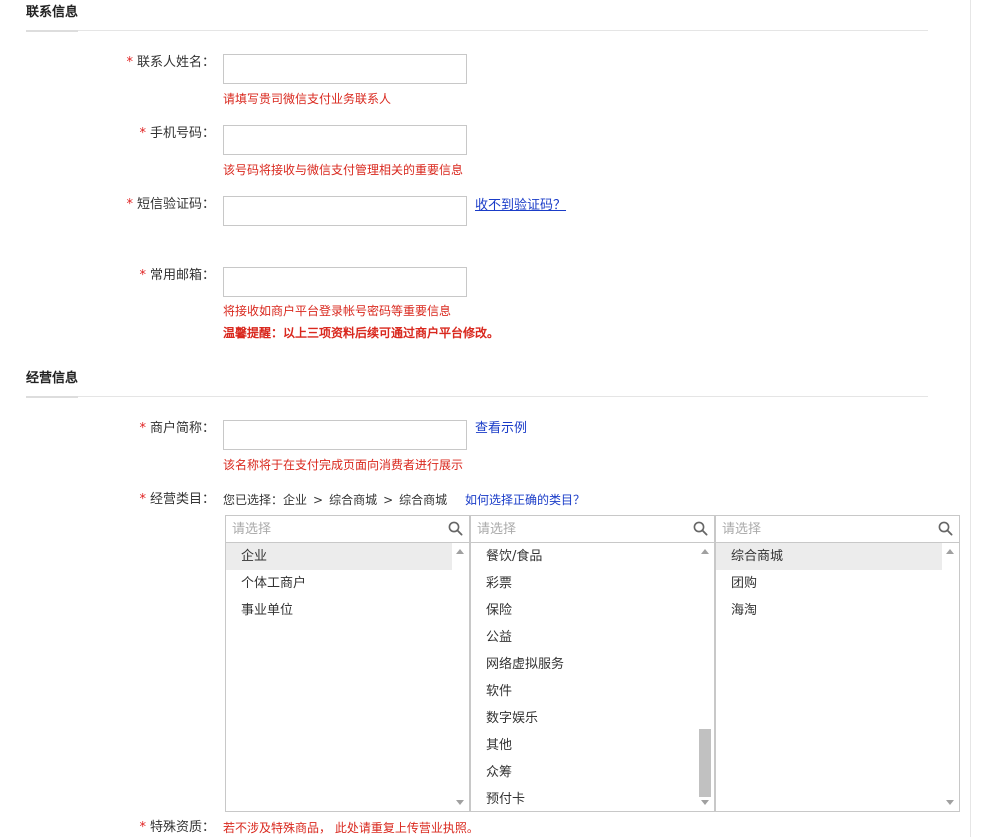  Describe the element at coordinates (170, 204) in the screenshot. I see `sms-code-label: * 短信验证码：` at that location.